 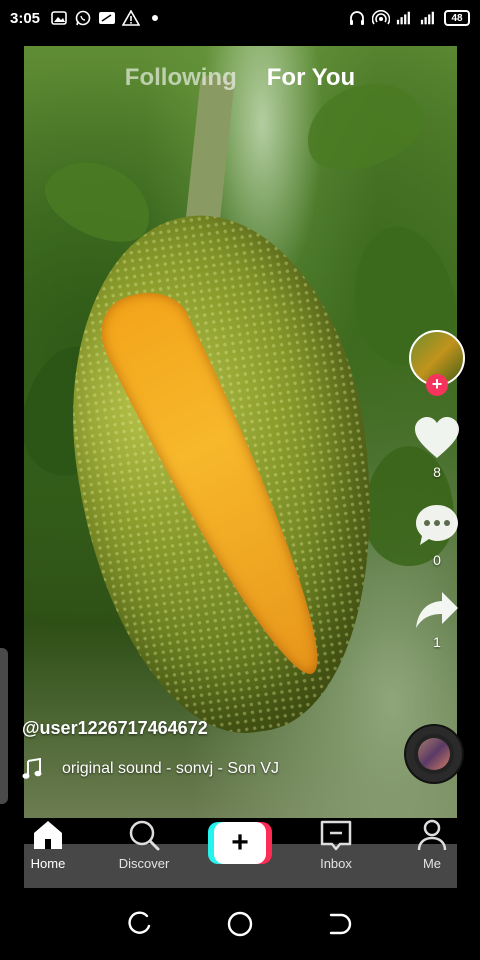 What do you see at coordinates (144, 853) in the screenshot?
I see `nav-discover: Discover` at bounding box center [144, 853].